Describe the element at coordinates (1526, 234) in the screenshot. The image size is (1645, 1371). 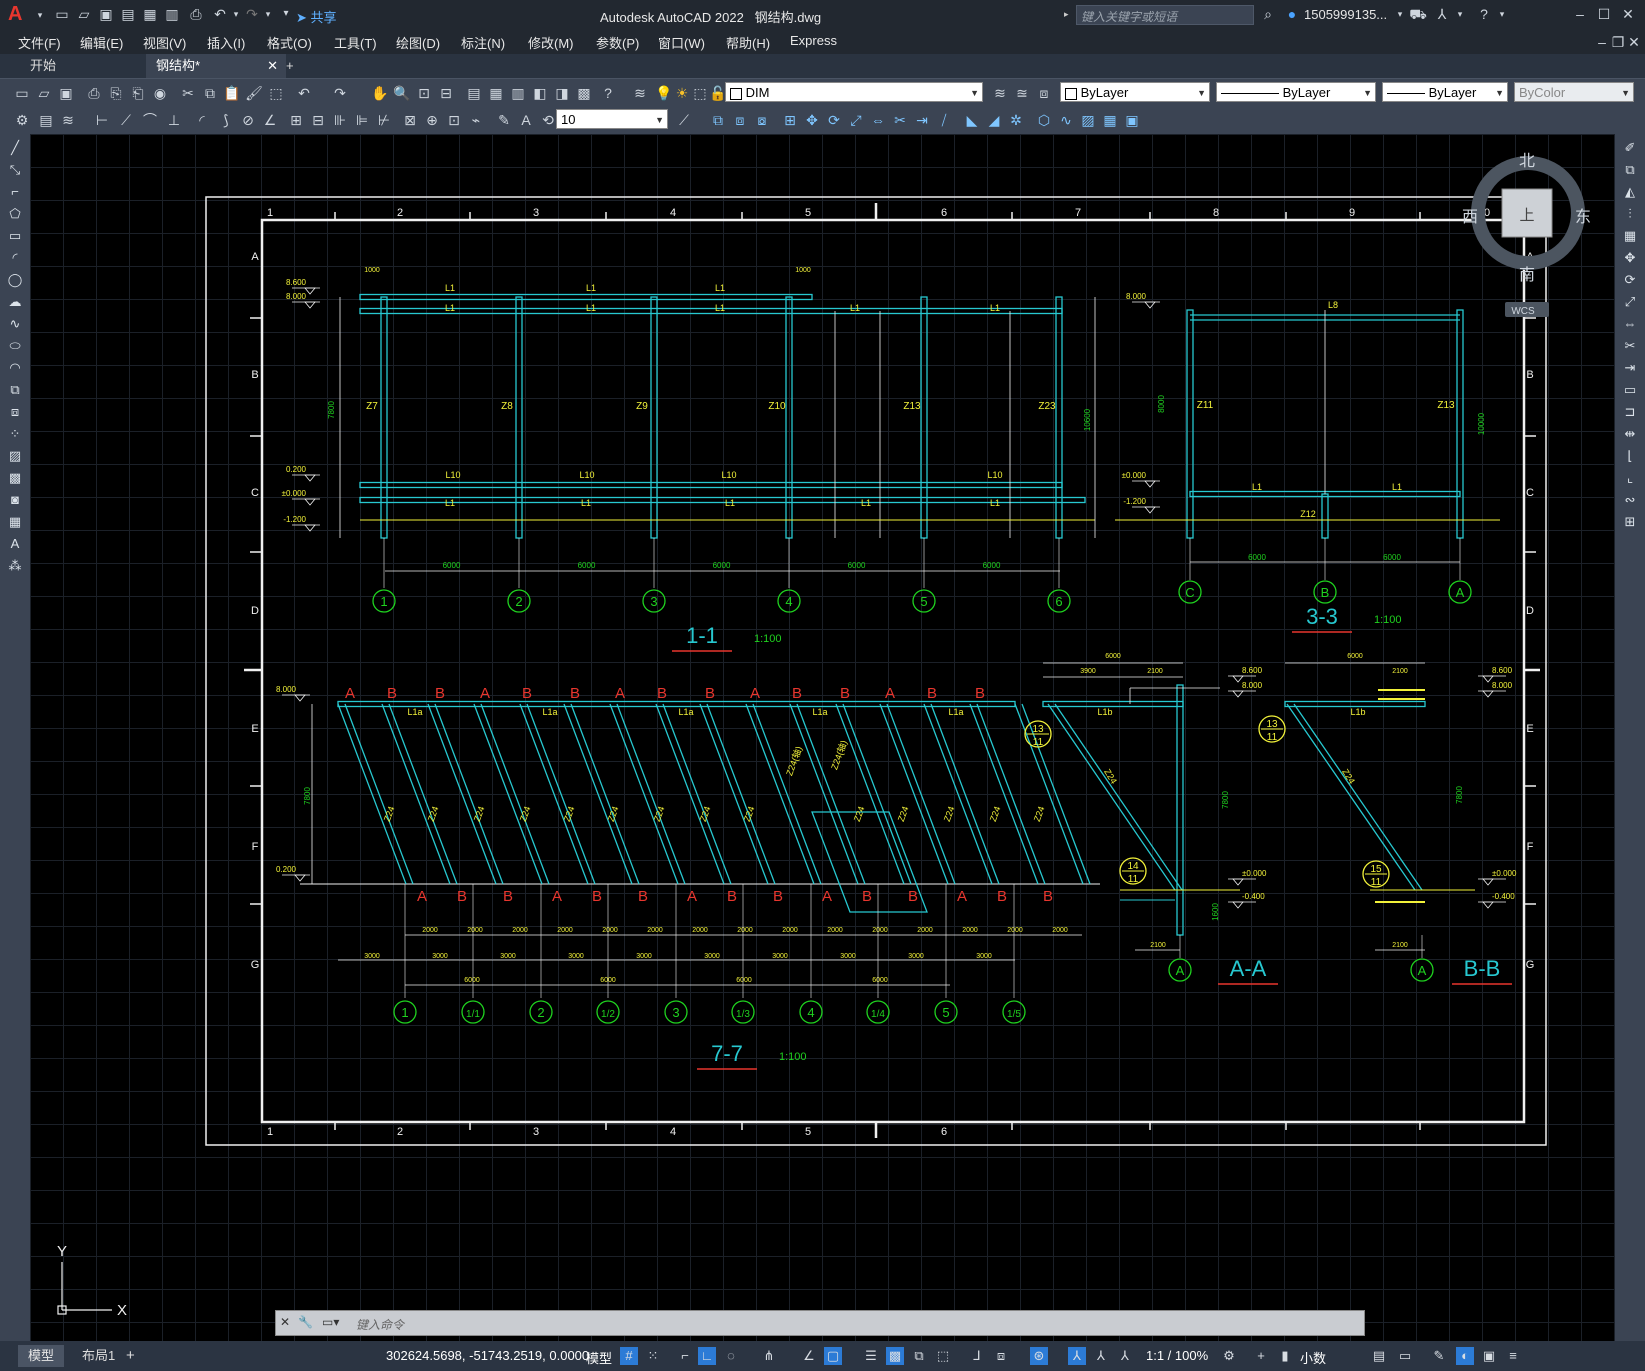
I see `viewcube: 上 北 南 东 西 WCS` at that location.